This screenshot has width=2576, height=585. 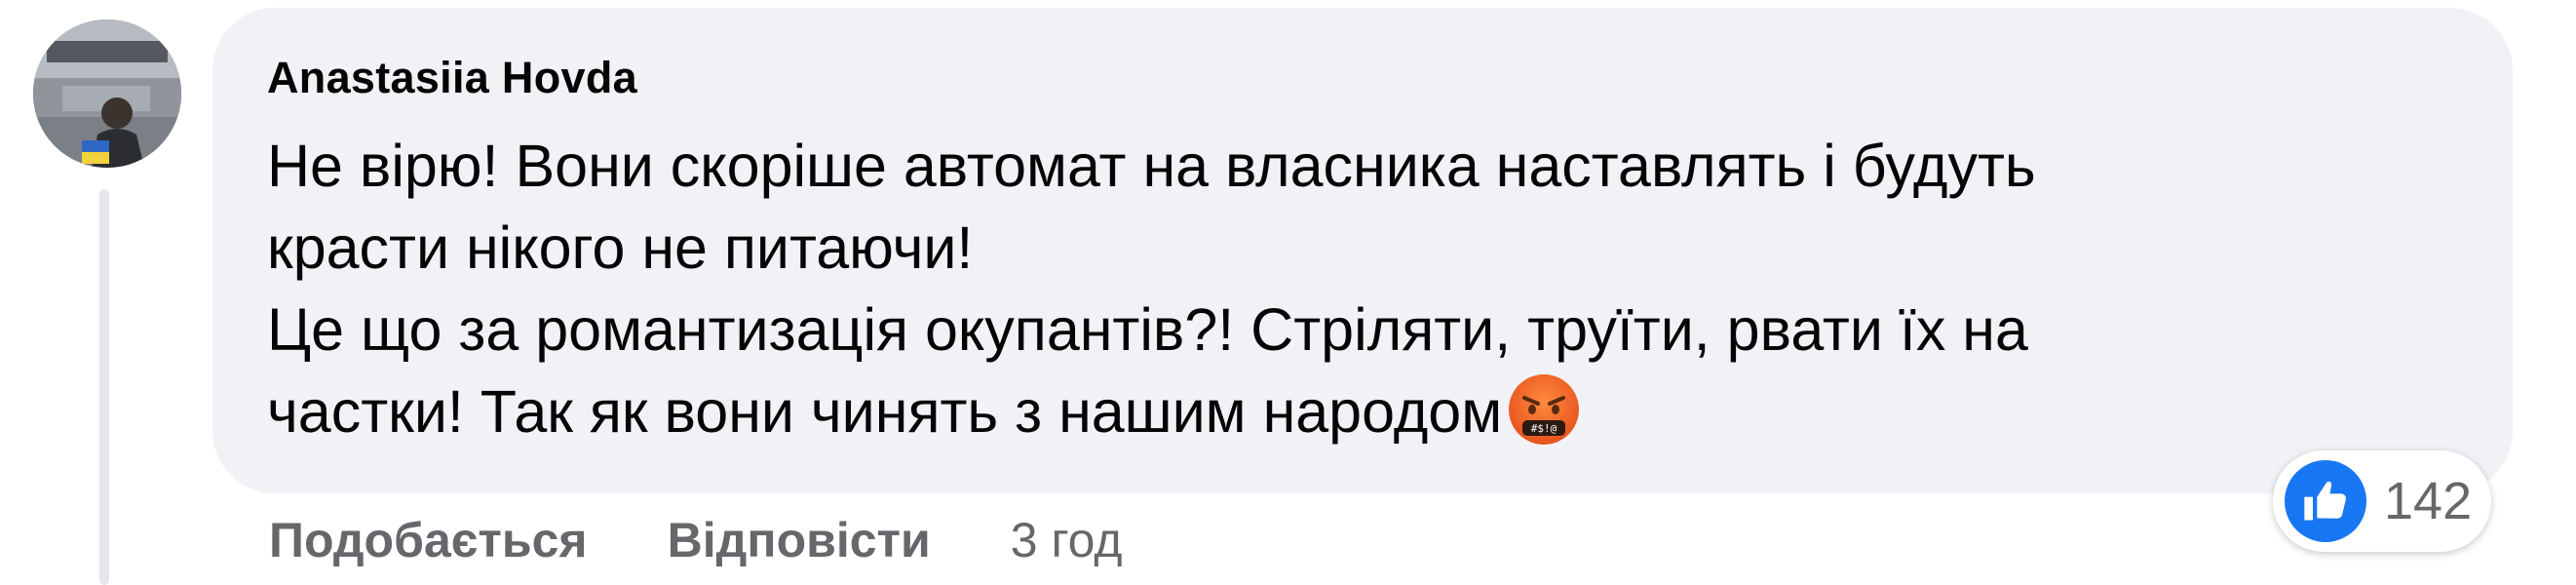 I want to click on angry-face-with-symbols-icon: #$!@, so click(x=1544, y=409).